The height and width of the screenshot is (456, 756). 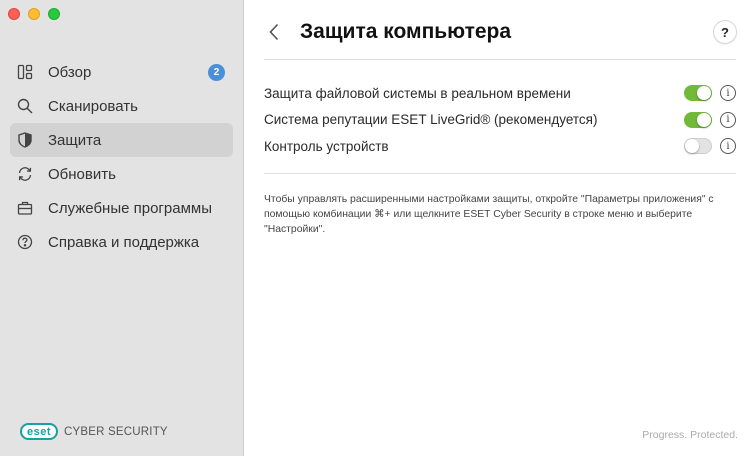 What do you see at coordinates (75, 140) in the screenshot?
I see `sidebar-item-label: Защита` at bounding box center [75, 140].